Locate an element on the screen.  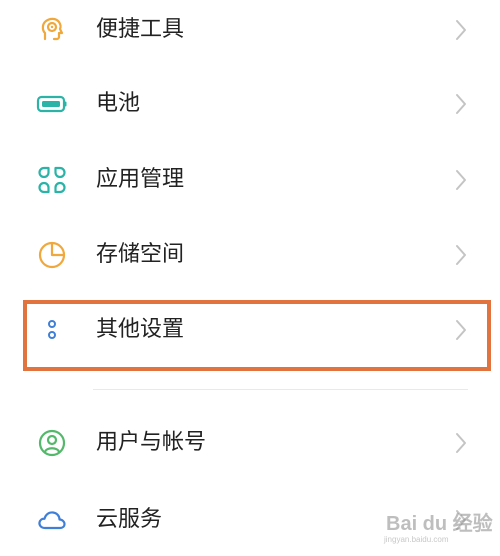
storage-icon is located at coordinates (52, 255).